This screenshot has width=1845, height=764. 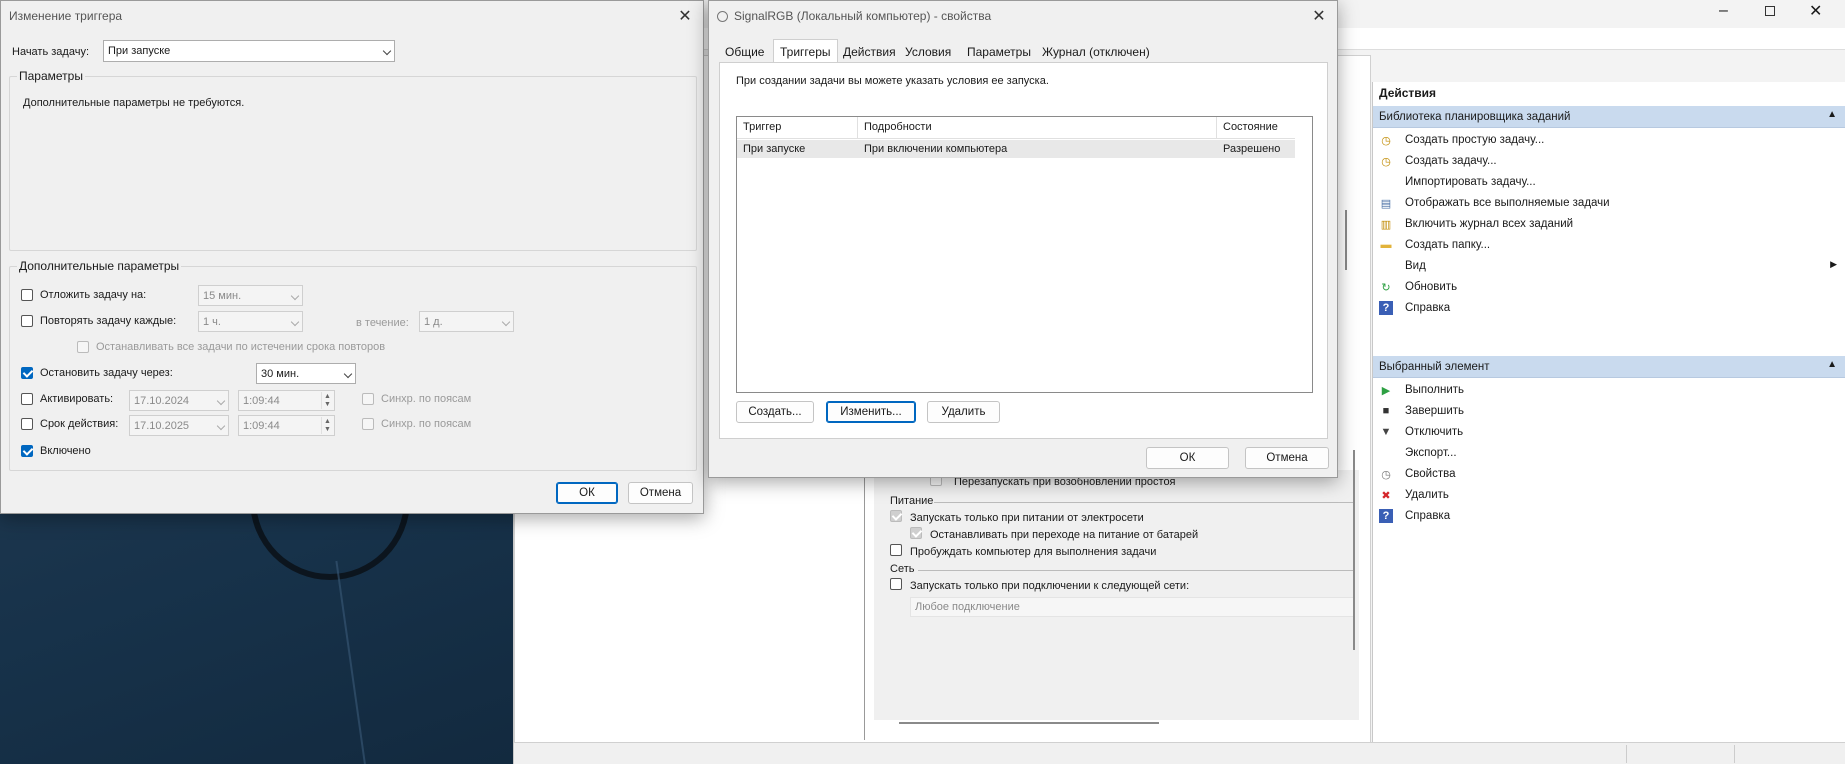 What do you see at coordinates (869, 52) in the screenshot?
I see `tab-item: Действия` at bounding box center [869, 52].